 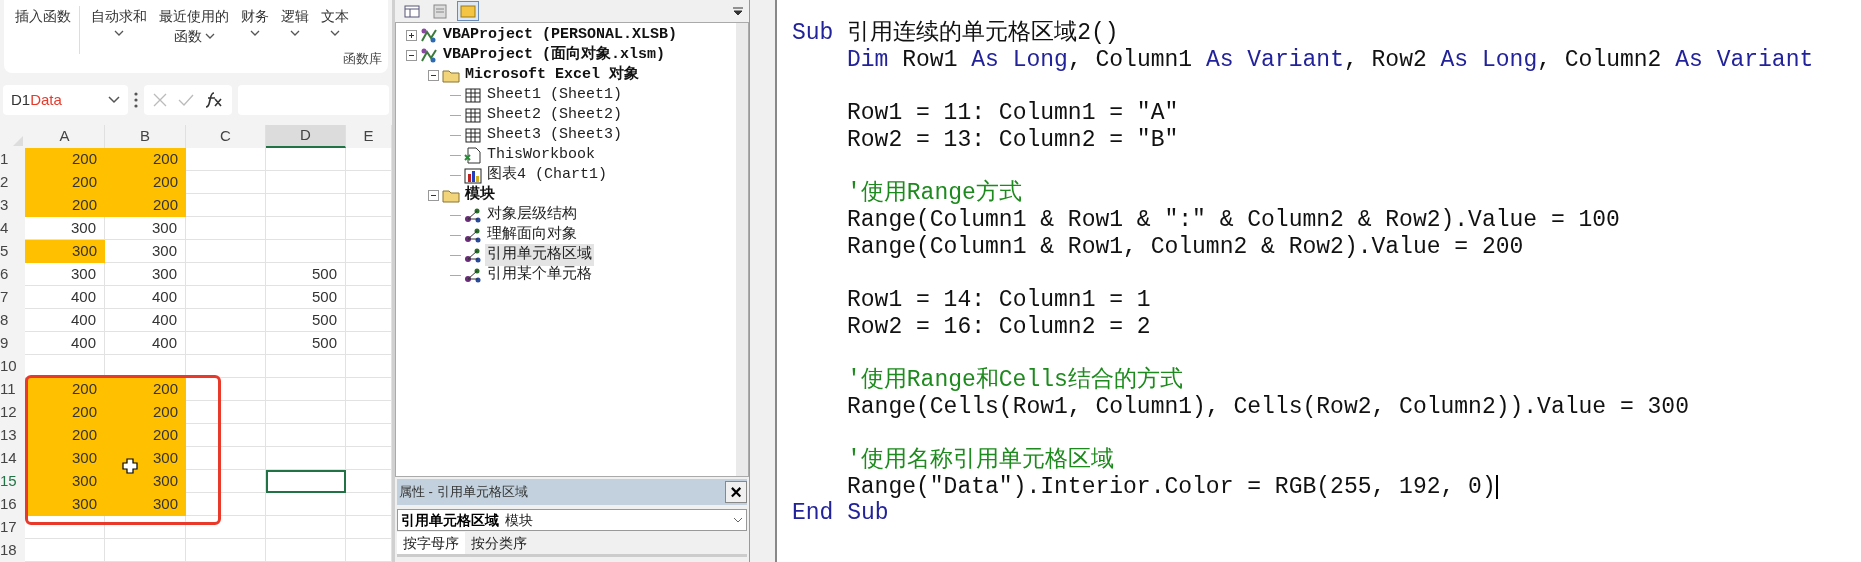 I want to click on object-dropdown: 引用单元格区域 模块, so click(x=572, y=520).